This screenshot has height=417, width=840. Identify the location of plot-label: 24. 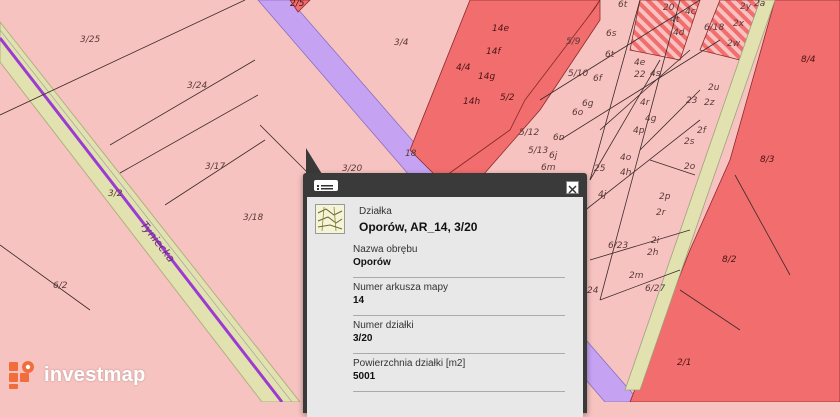
(593, 291).